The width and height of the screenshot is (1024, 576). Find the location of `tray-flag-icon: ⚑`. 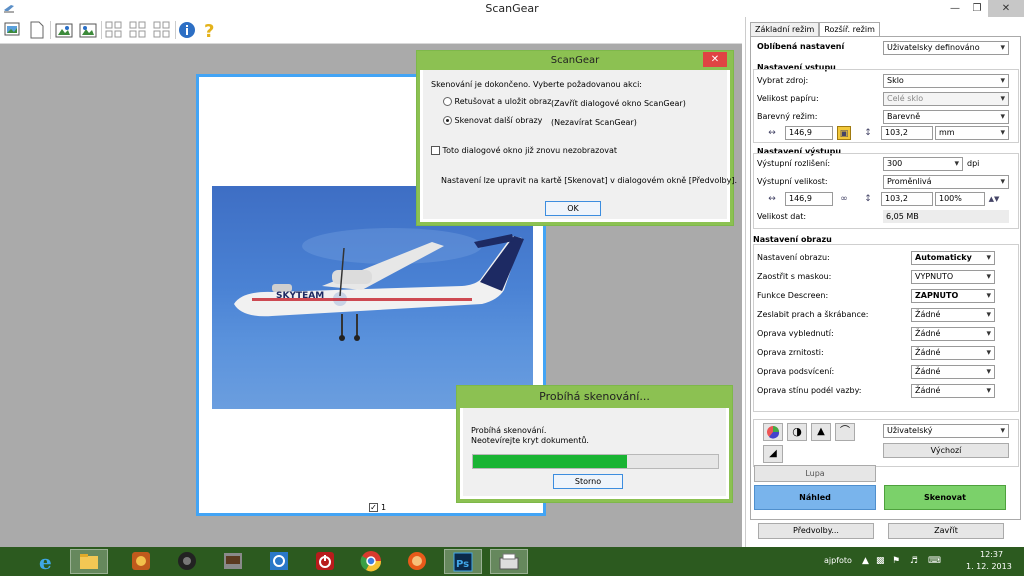

tray-flag-icon: ⚑ is located at coordinates (896, 561).